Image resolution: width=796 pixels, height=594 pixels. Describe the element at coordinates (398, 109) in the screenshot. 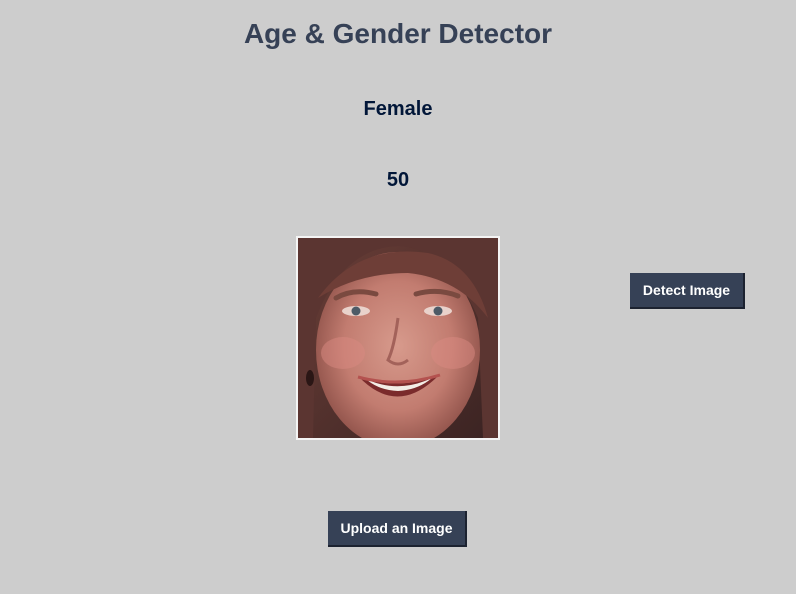

I see `gender-label: Female` at that location.